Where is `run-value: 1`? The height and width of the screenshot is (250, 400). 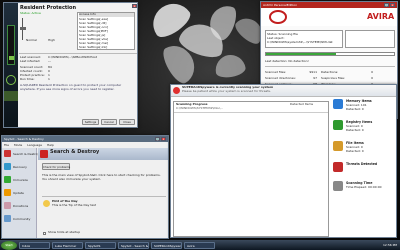 run-value: 1 is located at coordinates (49, 79).